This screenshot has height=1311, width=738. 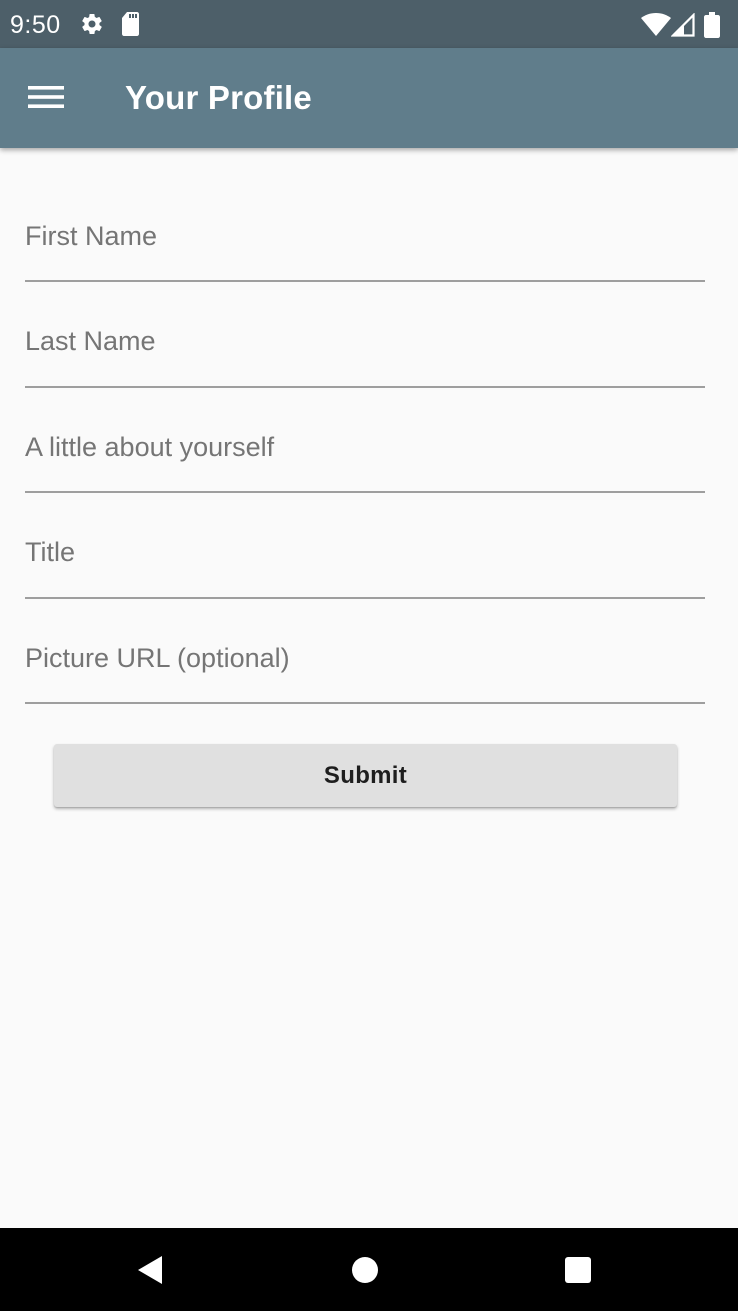 I want to click on status-time: 9:50, so click(x=35, y=25).